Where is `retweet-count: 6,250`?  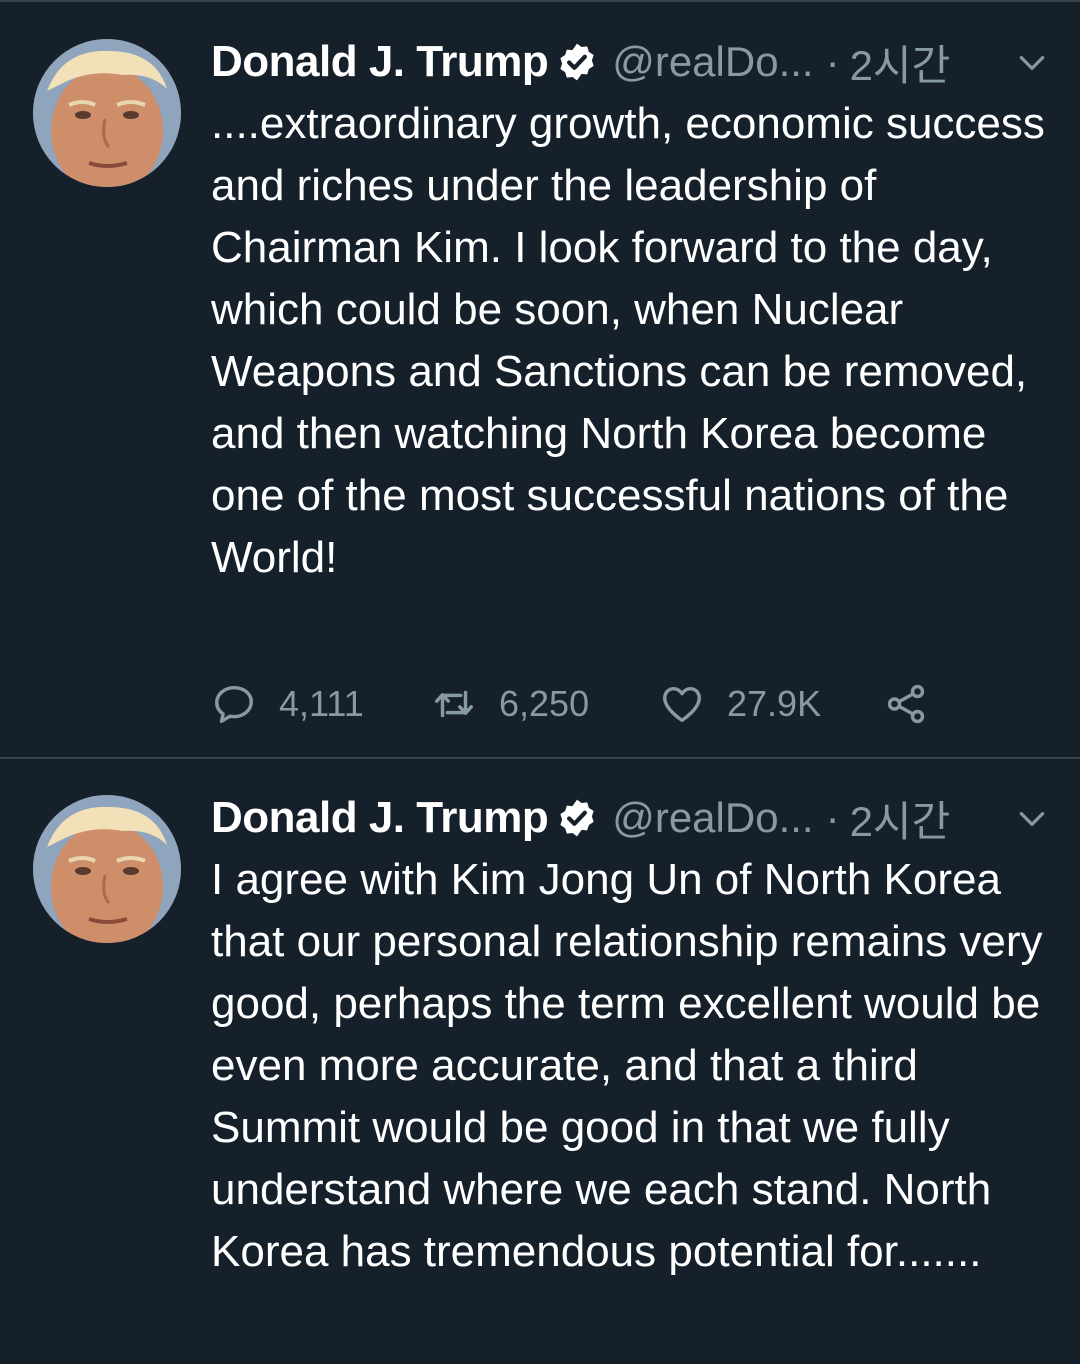
retweet-count: 6,250 is located at coordinates (544, 703).